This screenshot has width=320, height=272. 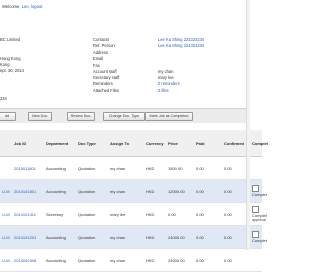 I want to click on label-attached-files: Attached Files, so click(x=106, y=90).